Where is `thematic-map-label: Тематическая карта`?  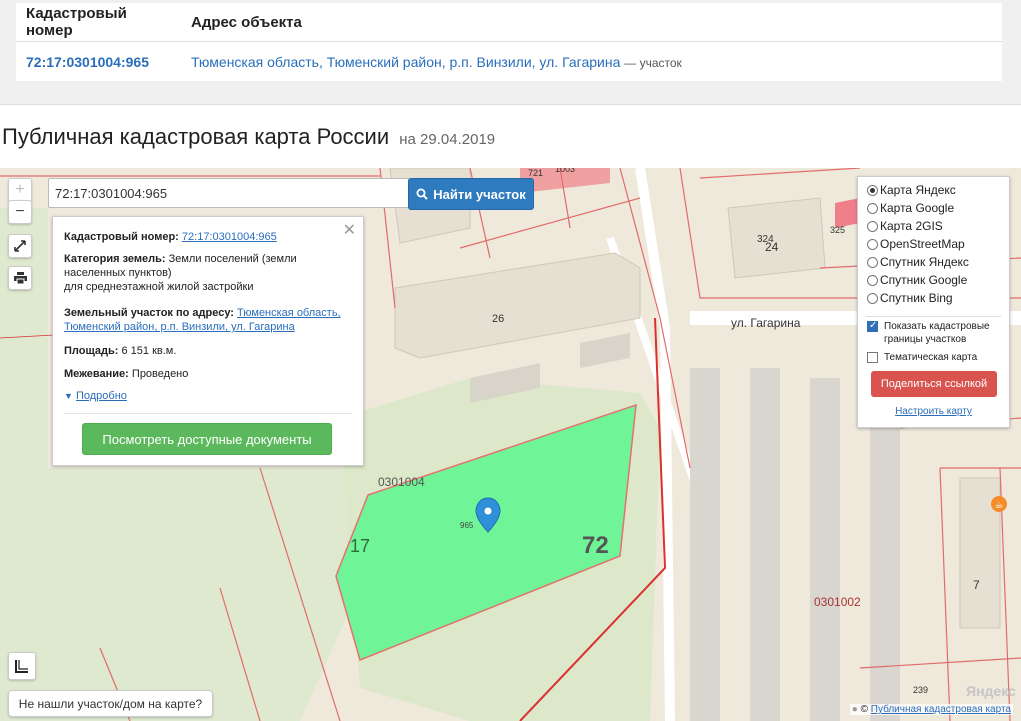
thematic-map-label: Тематическая карта is located at coordinates (931, 357).